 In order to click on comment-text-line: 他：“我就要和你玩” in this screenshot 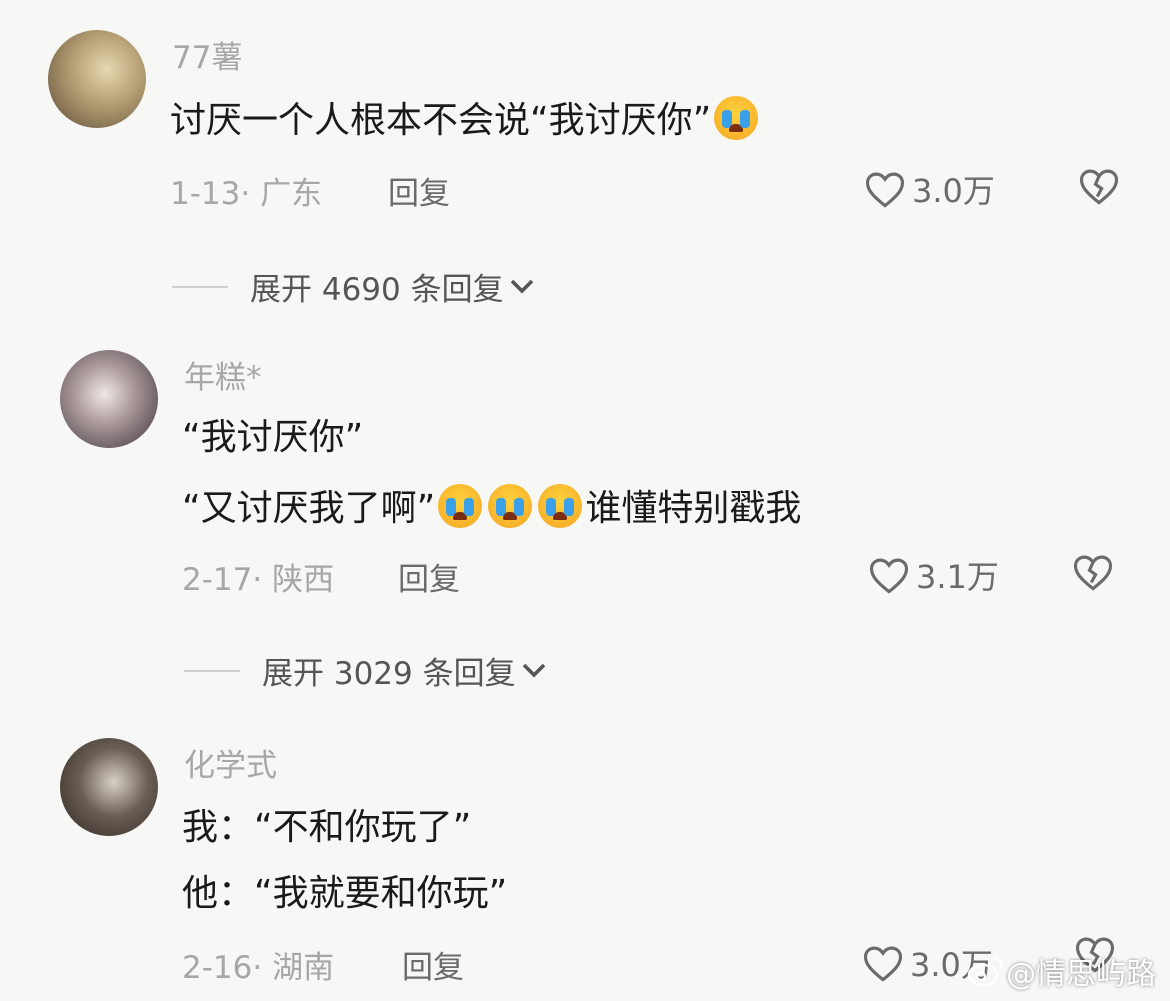, I will do `click(345, 893)`.